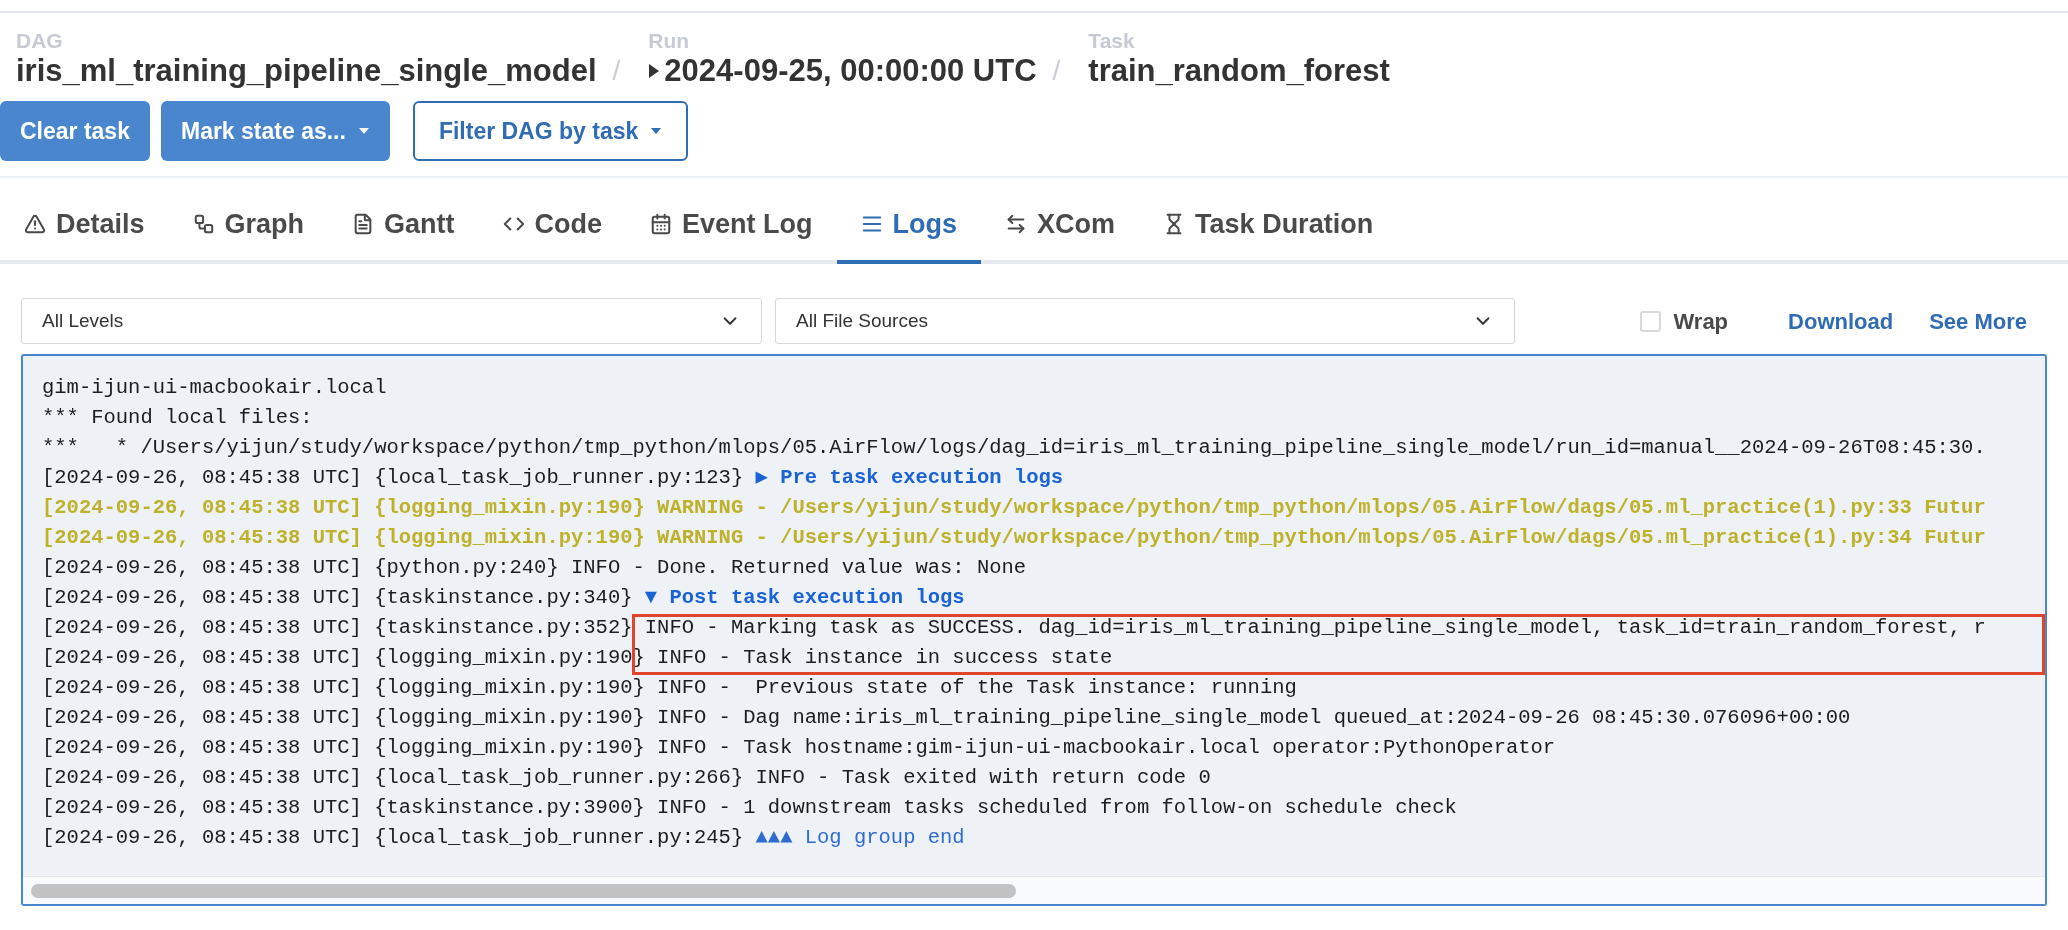  What do you see at coordinates (1014, 448) in the screenshot?
I see `log-line: *** * /Users/yijun/study/workspace/python/tmp_python/mlops/05.AirFlow/logs/dag_id=iris_ml_training_pipeline_single_model/run_id=manual__2024-09-26T08:45:30.` at bounding box center [1014, 448].